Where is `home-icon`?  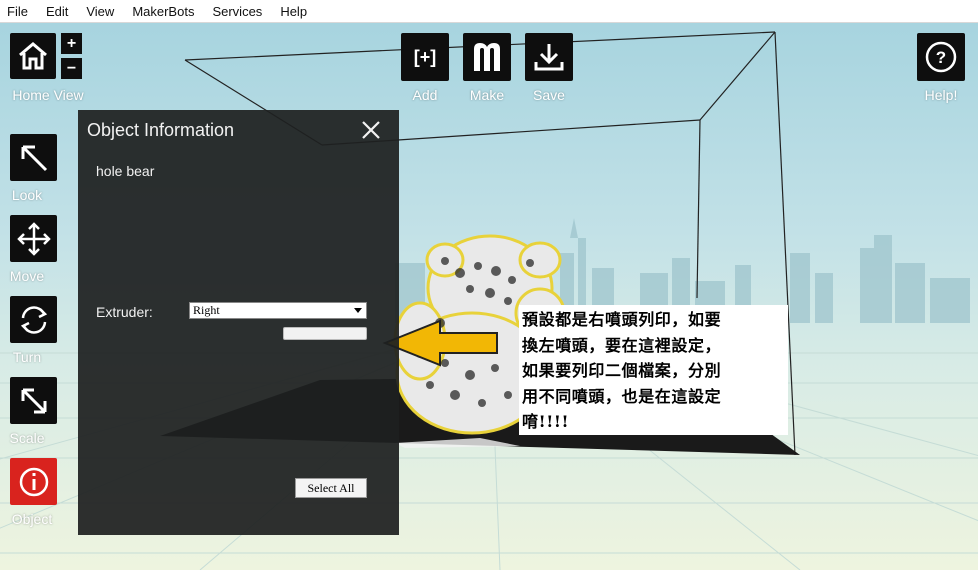 home-icon is located at coordinates (33, 56).